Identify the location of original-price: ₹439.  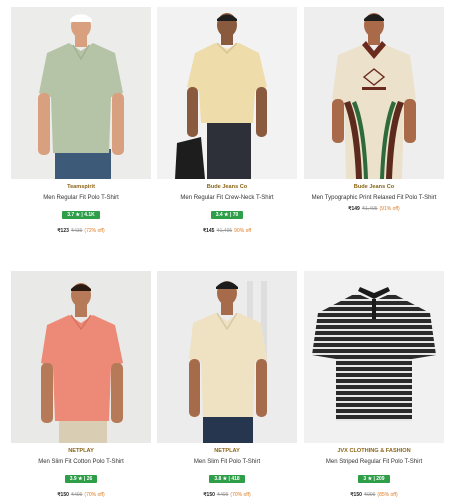
(76, 231).